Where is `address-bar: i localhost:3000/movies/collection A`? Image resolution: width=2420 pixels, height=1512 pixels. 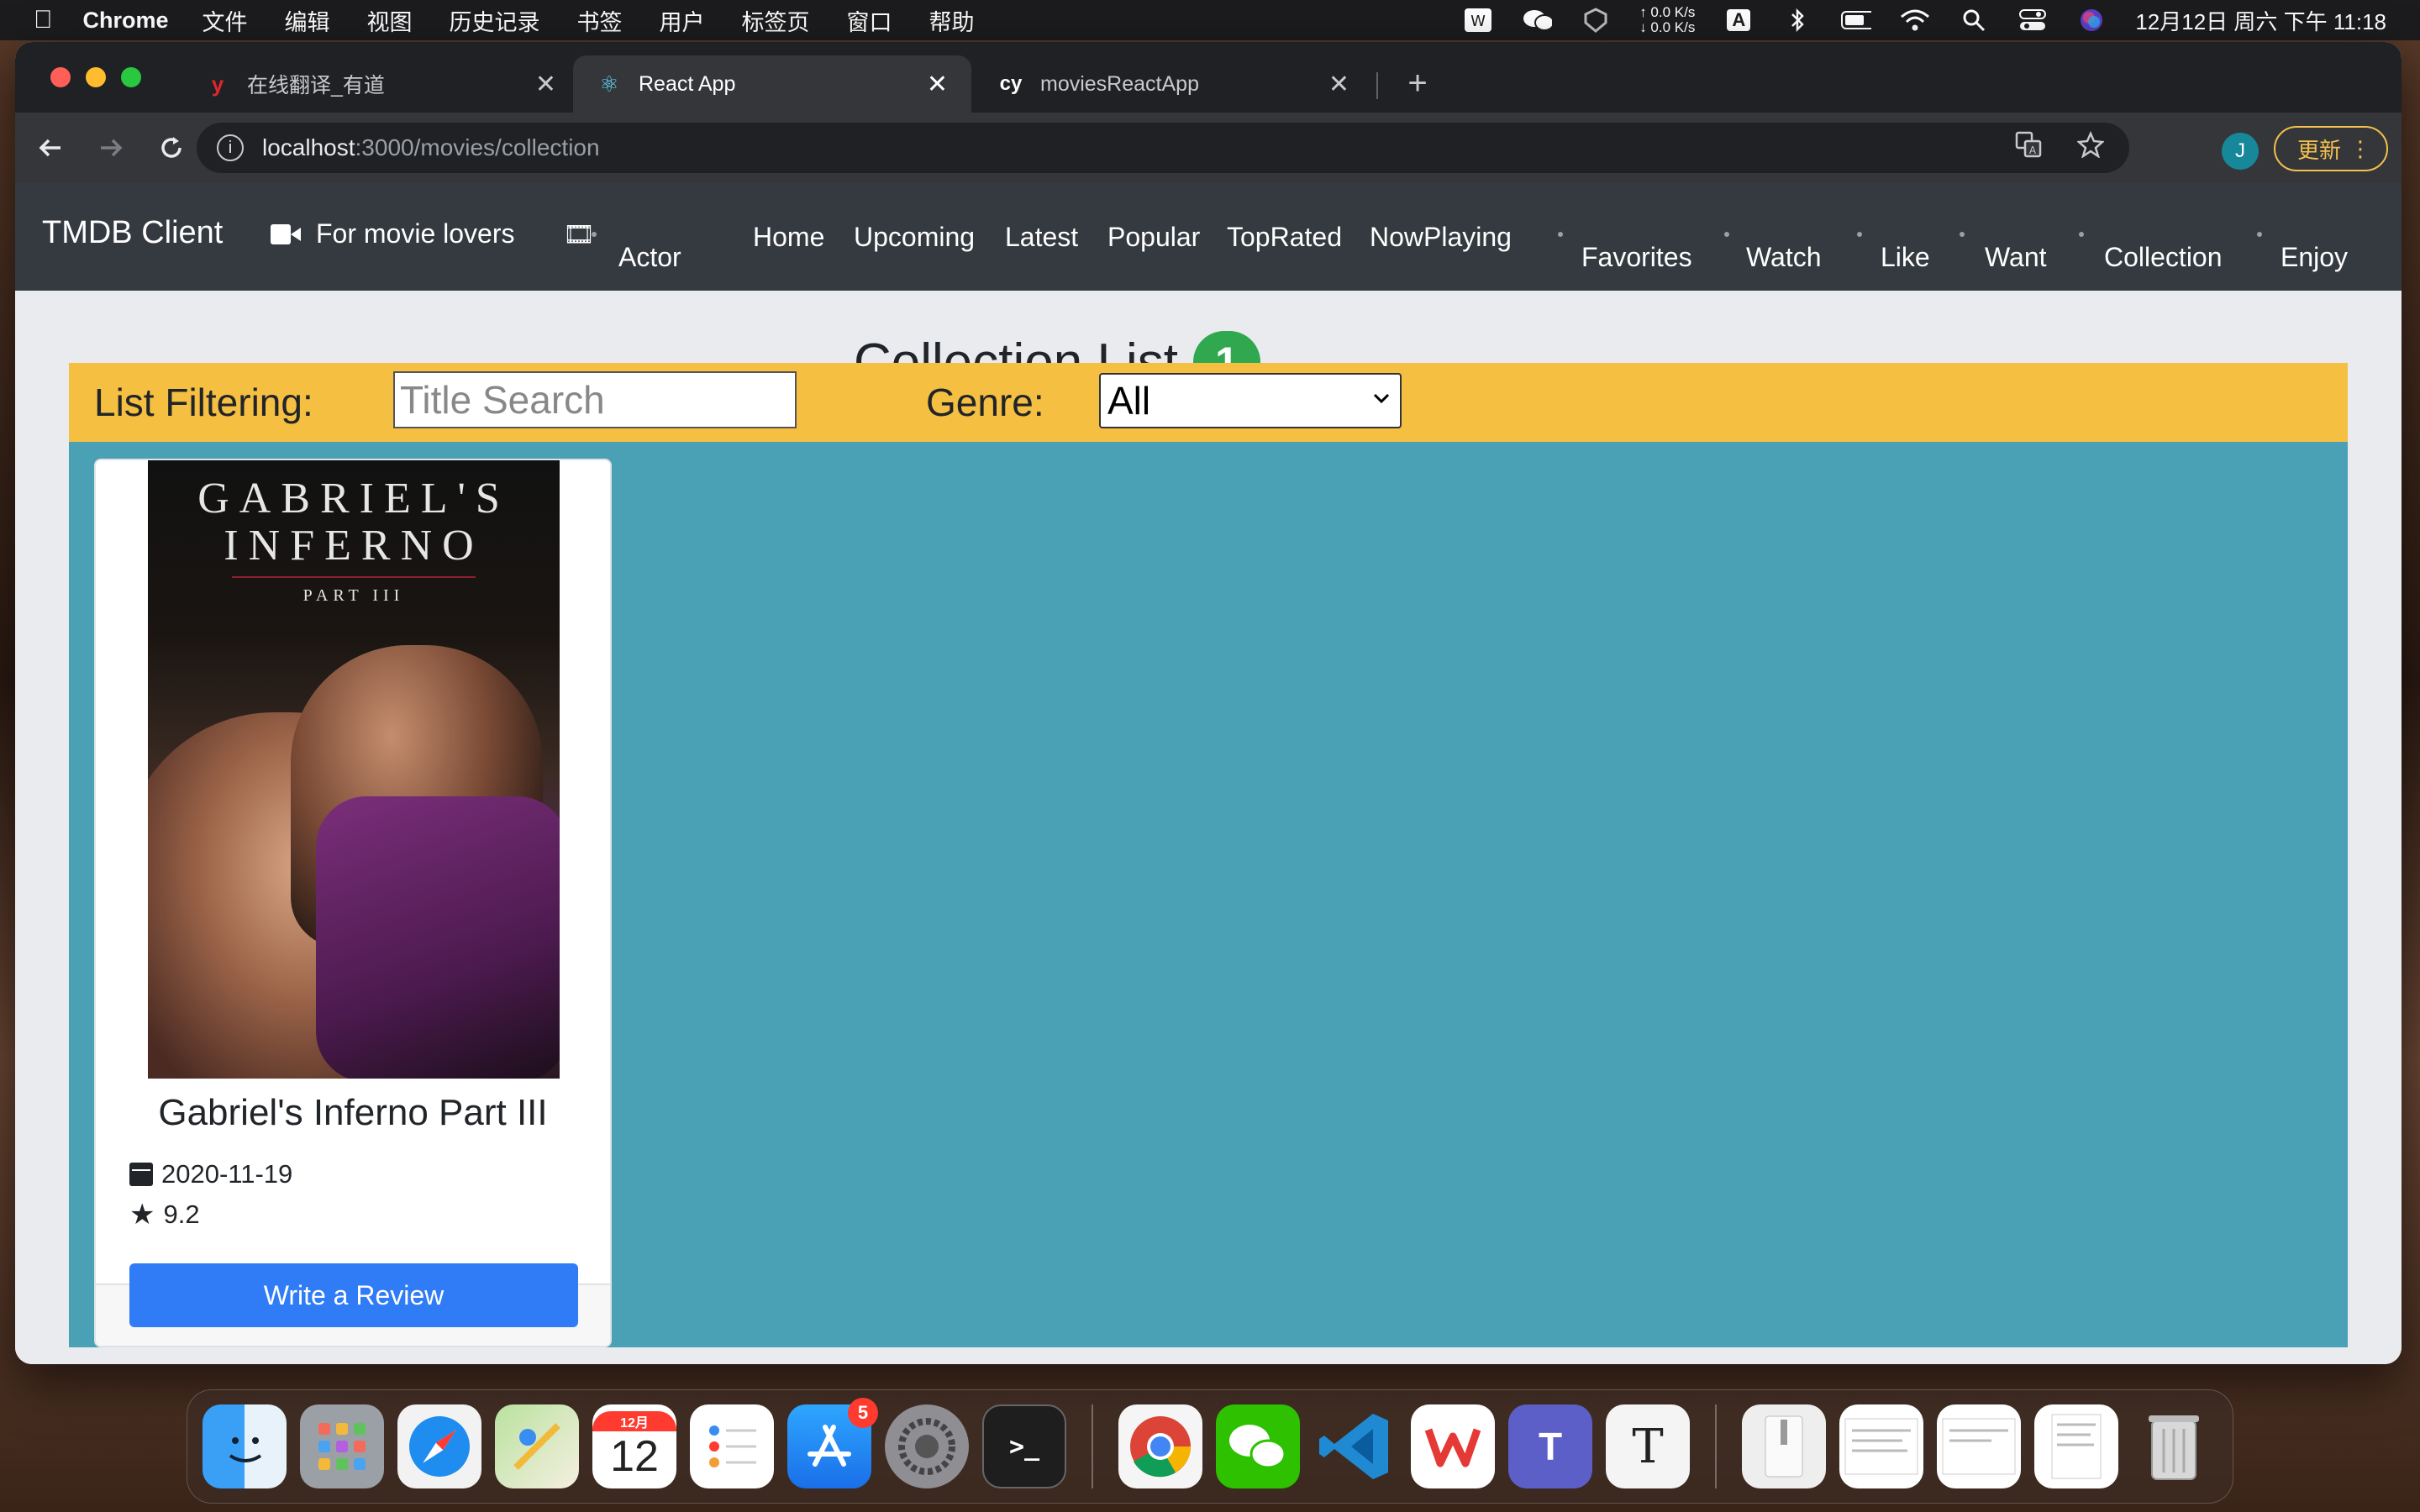 address-bar: i localhost:3000/movies/collection A is located at coordinates (1163, 148).